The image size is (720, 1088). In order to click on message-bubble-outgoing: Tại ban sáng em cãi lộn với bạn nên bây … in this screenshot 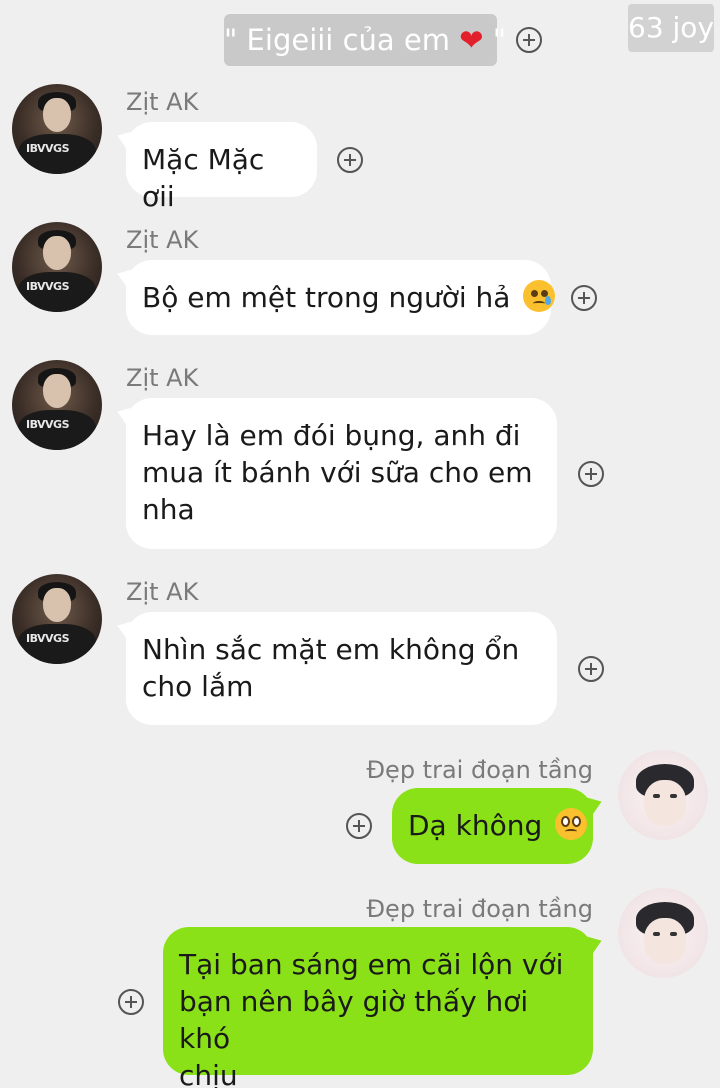, I will do `click(378, 1007)`.